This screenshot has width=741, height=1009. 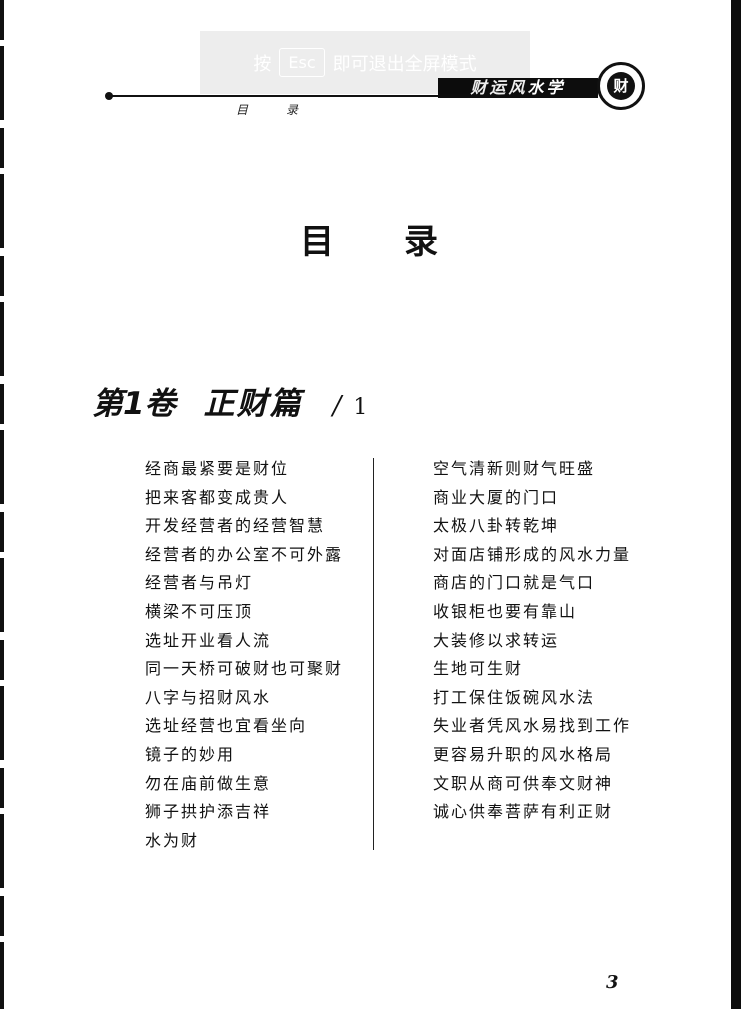 I want to click on fullscreen-exit-hint: 按 Esc 即可退出全屏模式, so click(x=365, y=62).